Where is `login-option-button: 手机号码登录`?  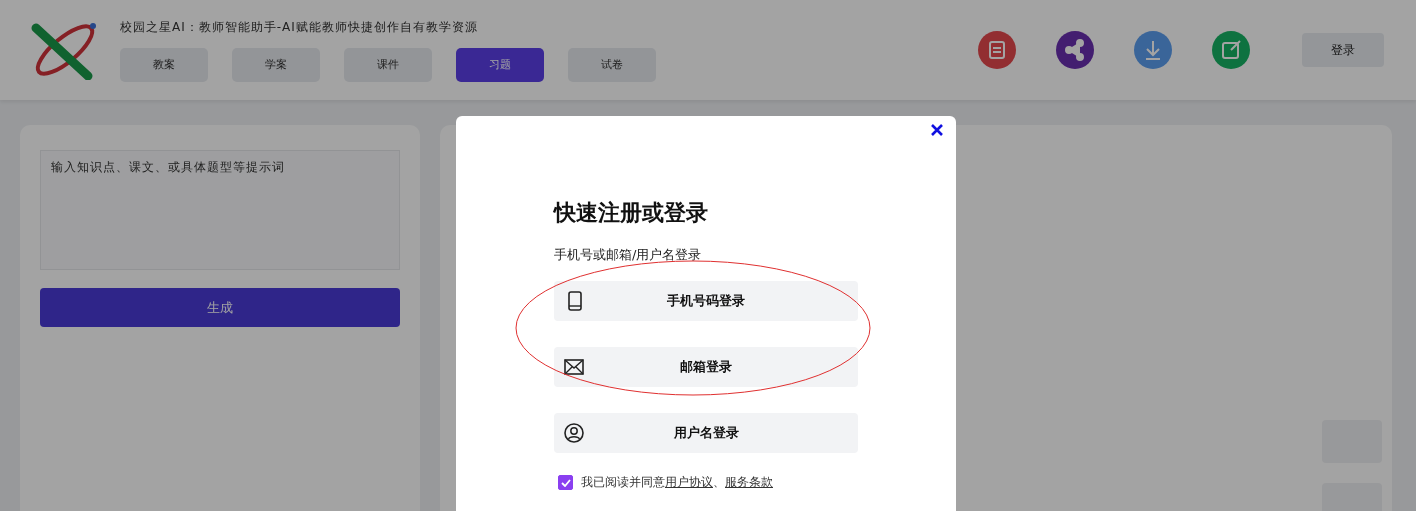
login-option-button: 手机号码登录 is located at coordinates (706, 301).